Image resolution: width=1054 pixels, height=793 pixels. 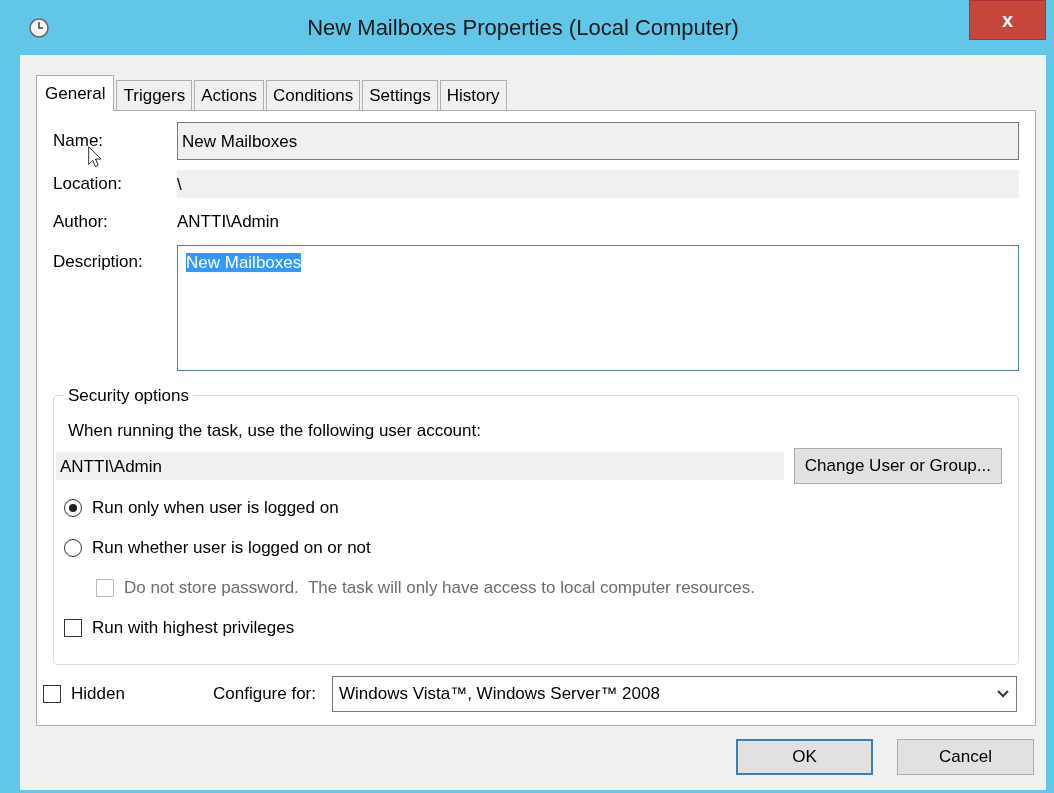 What do you see at coordinates (1003, 694) in the screenshot?
I see `chevron-down-icon` at bounding box center [1003, 694].